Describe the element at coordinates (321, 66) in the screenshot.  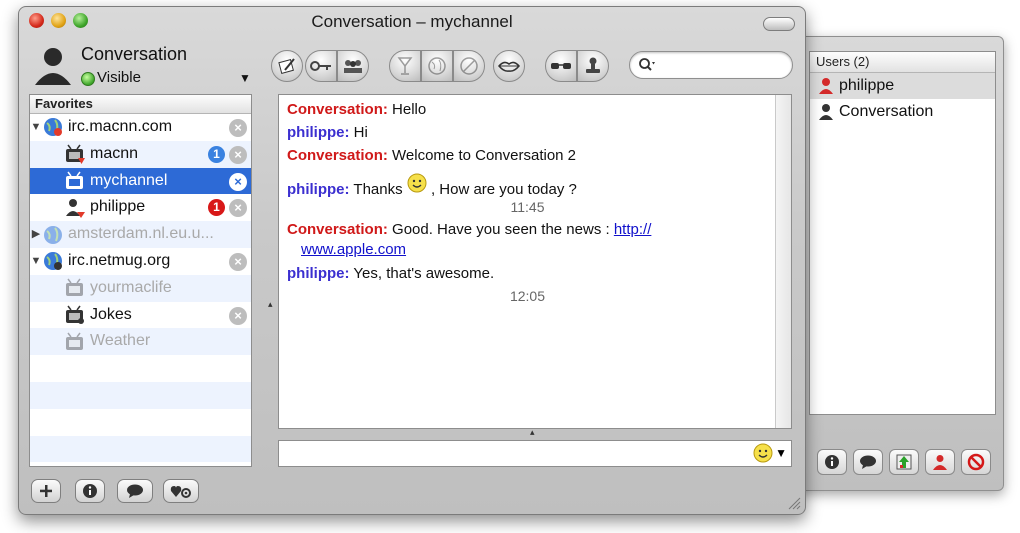
I see `channel-key-button` at that location.